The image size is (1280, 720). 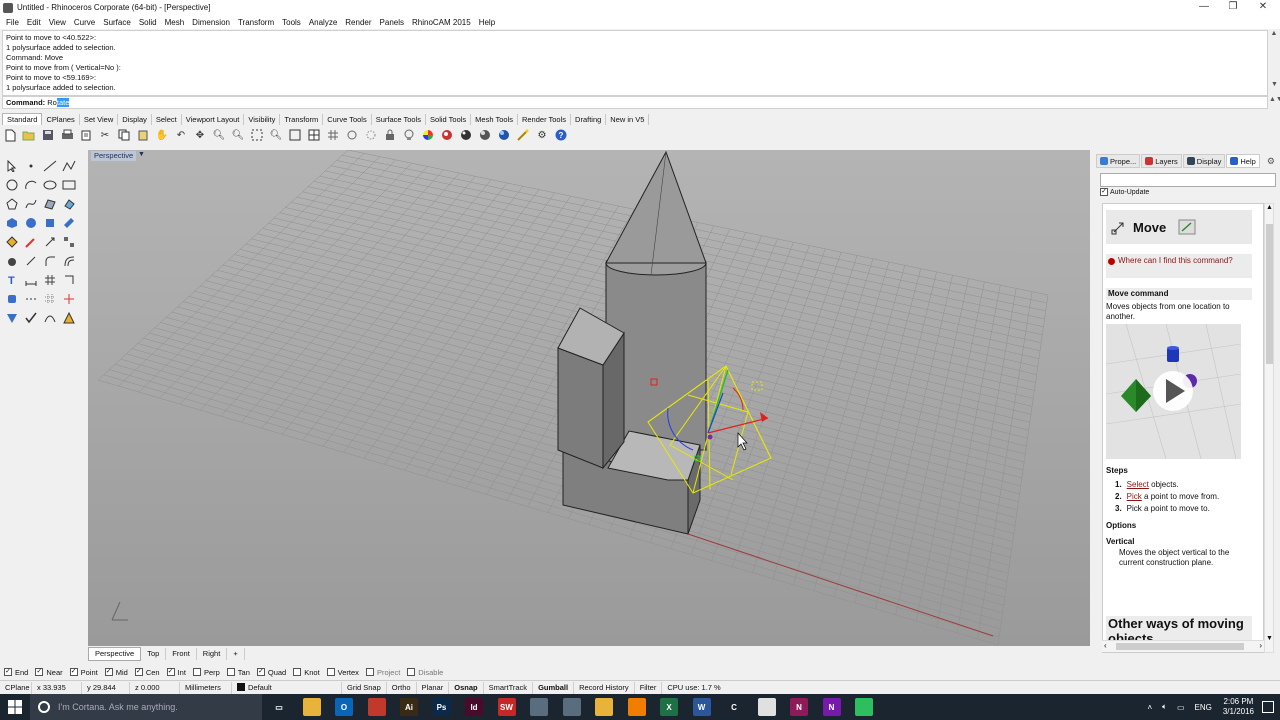 I want to click on tab-surface-tools: Surface Tools, so click(x=399, y=119).